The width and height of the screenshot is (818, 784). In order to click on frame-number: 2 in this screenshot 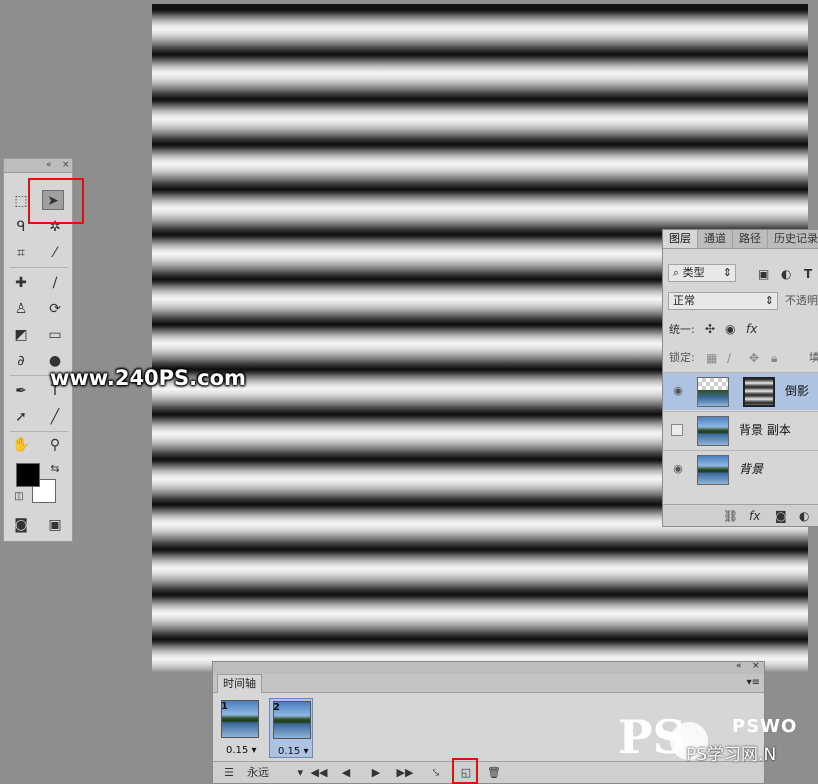, I will do `click(276, 707)`.